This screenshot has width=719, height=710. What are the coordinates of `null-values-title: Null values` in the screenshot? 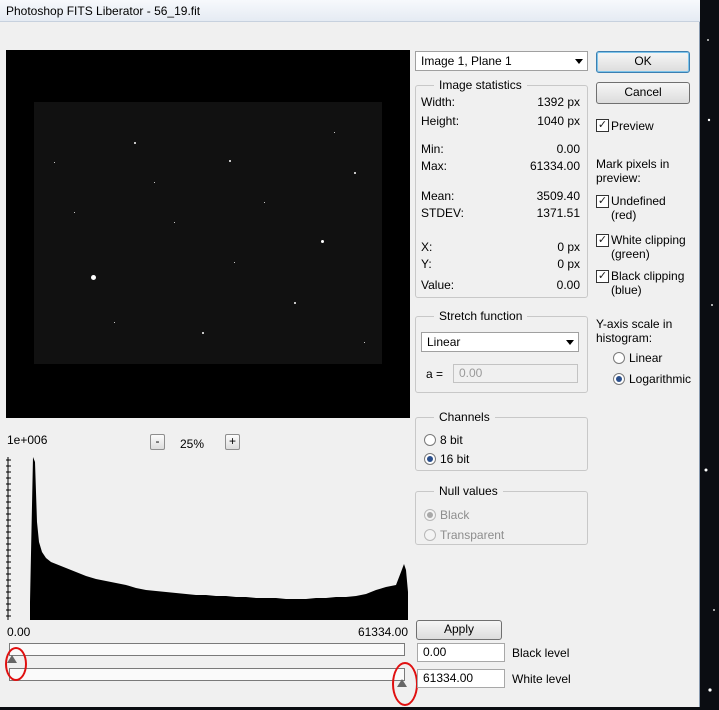 It's located at (468, 491).